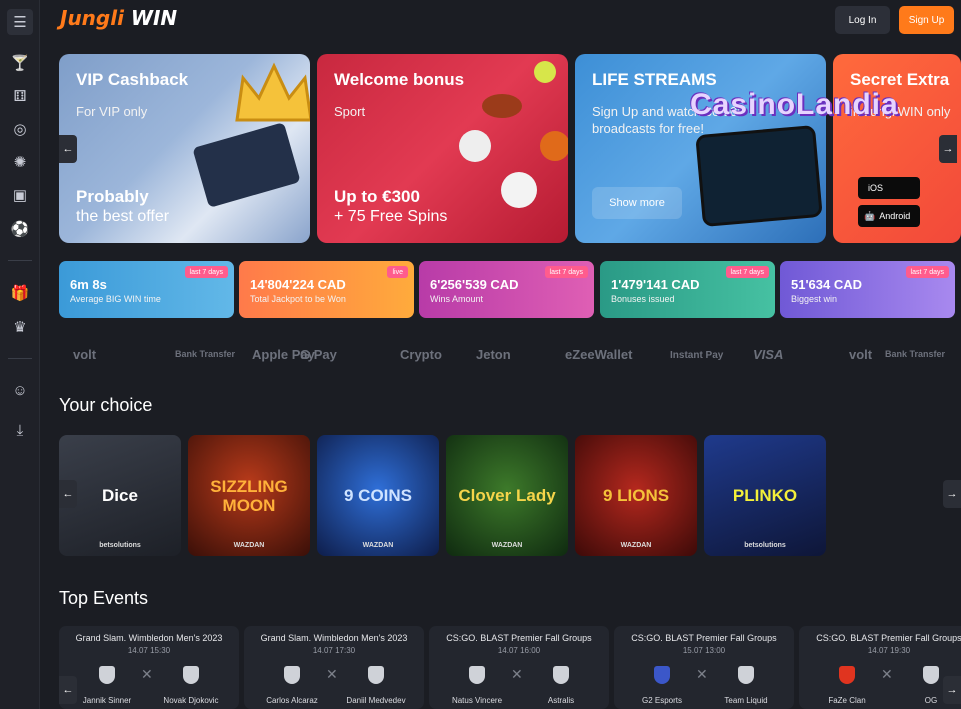 This screenshot has height=709, width=961. Describe the element at coordinates (88, 284) in the screenshot. I see `stat-value: 6m 8s` at that location.